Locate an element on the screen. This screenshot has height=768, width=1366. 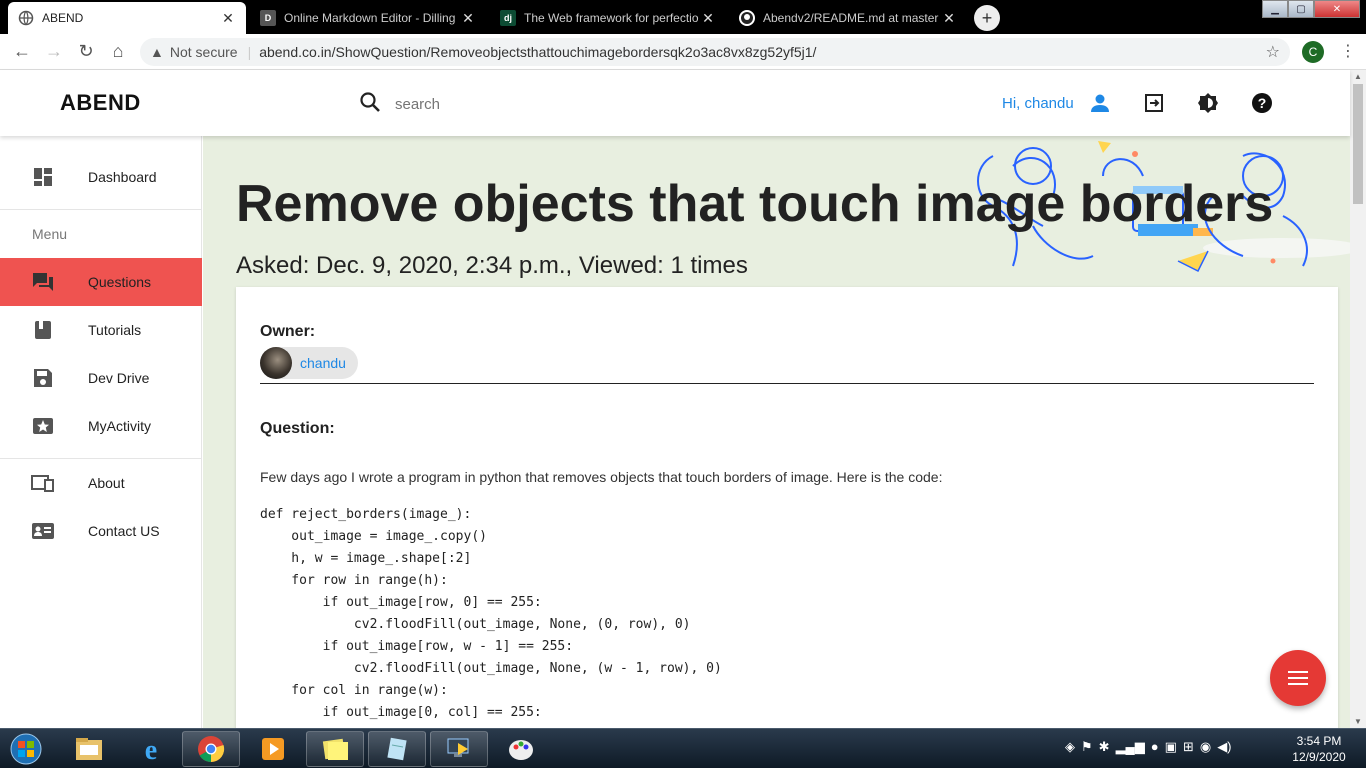
scroll-down-icon: ▼ is located at coordinates (1358, 721).